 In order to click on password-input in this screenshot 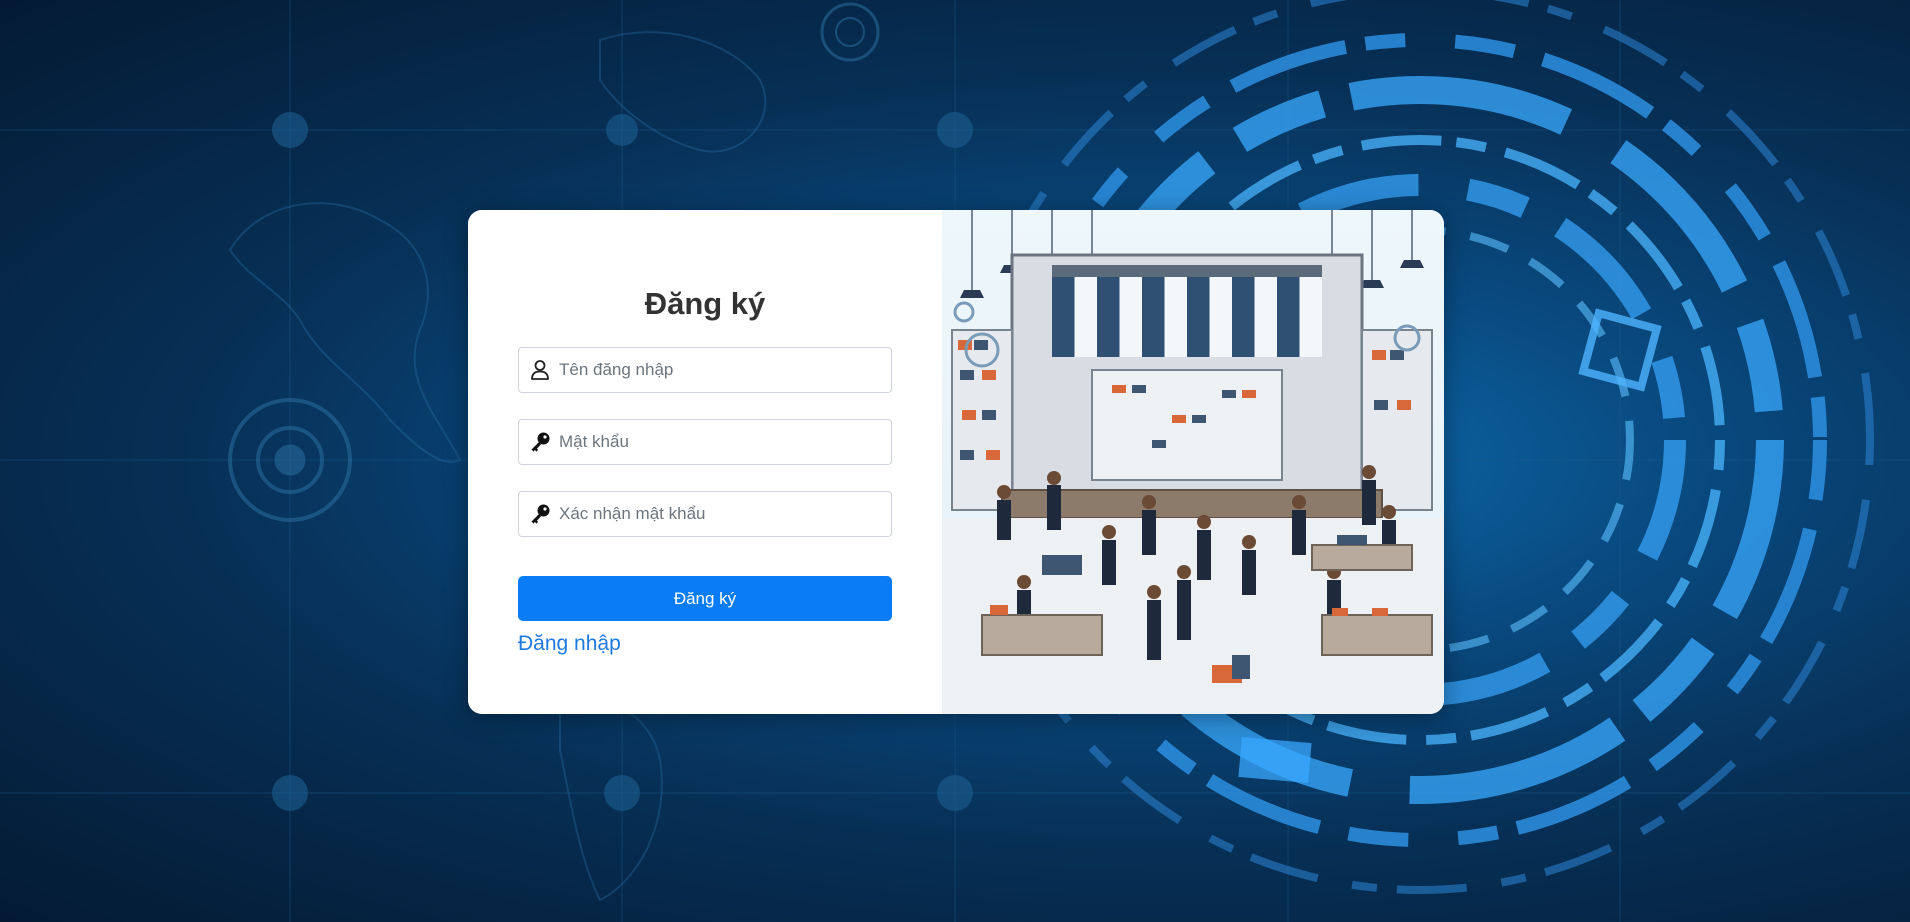, I will do `click(719, 442)`.